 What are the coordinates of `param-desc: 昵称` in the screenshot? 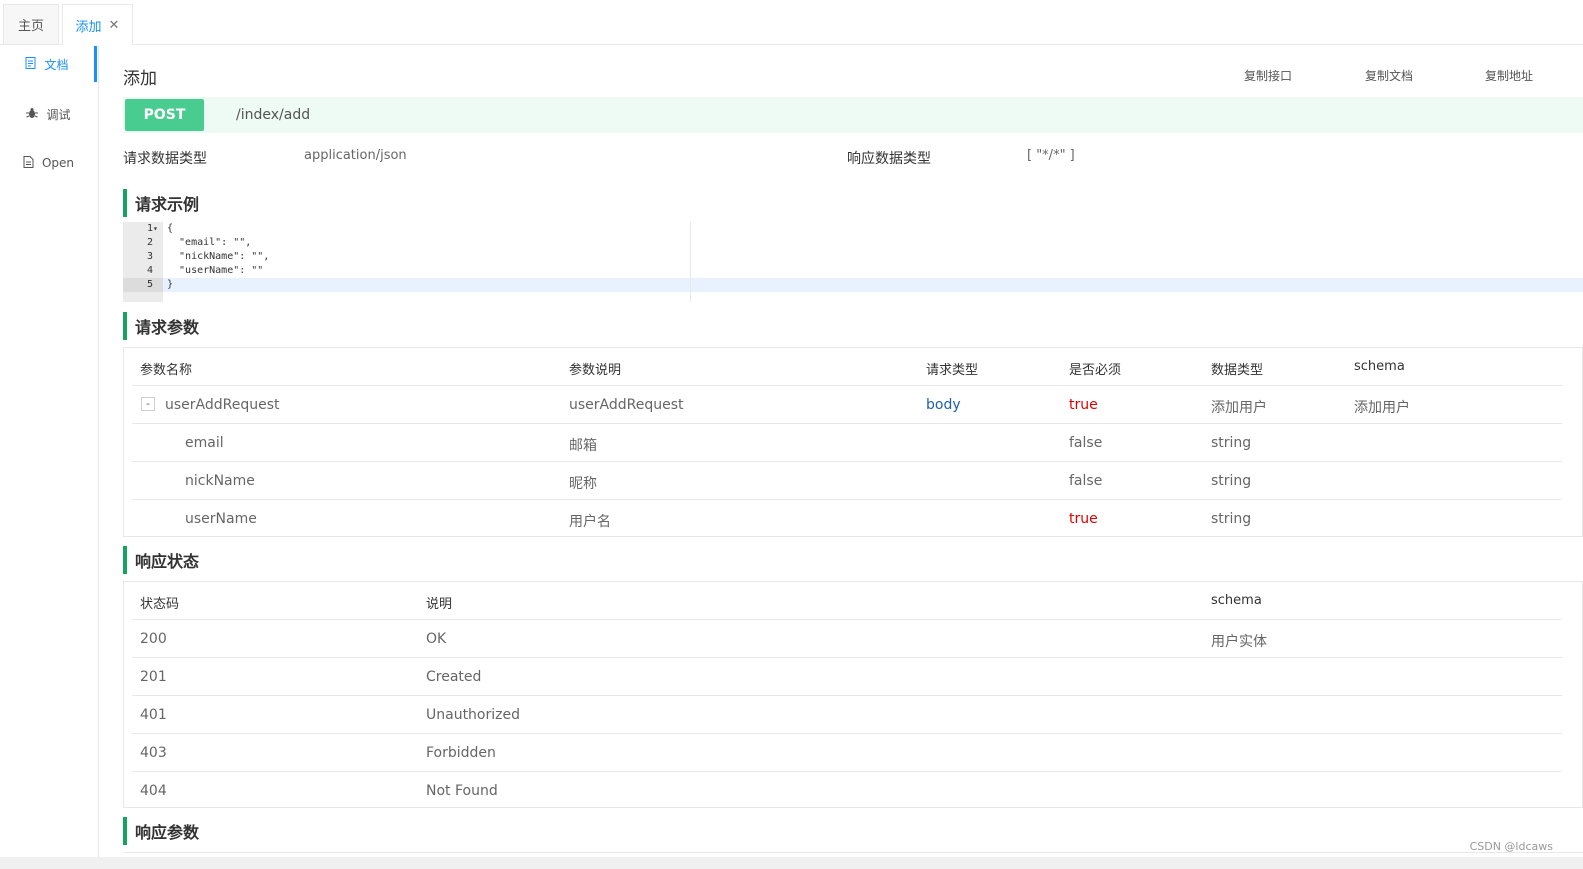 It's located at (583, 484).